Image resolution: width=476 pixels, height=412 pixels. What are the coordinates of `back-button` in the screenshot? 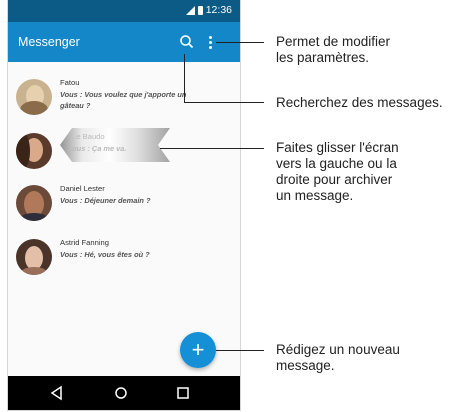 It's located at (57, 393).